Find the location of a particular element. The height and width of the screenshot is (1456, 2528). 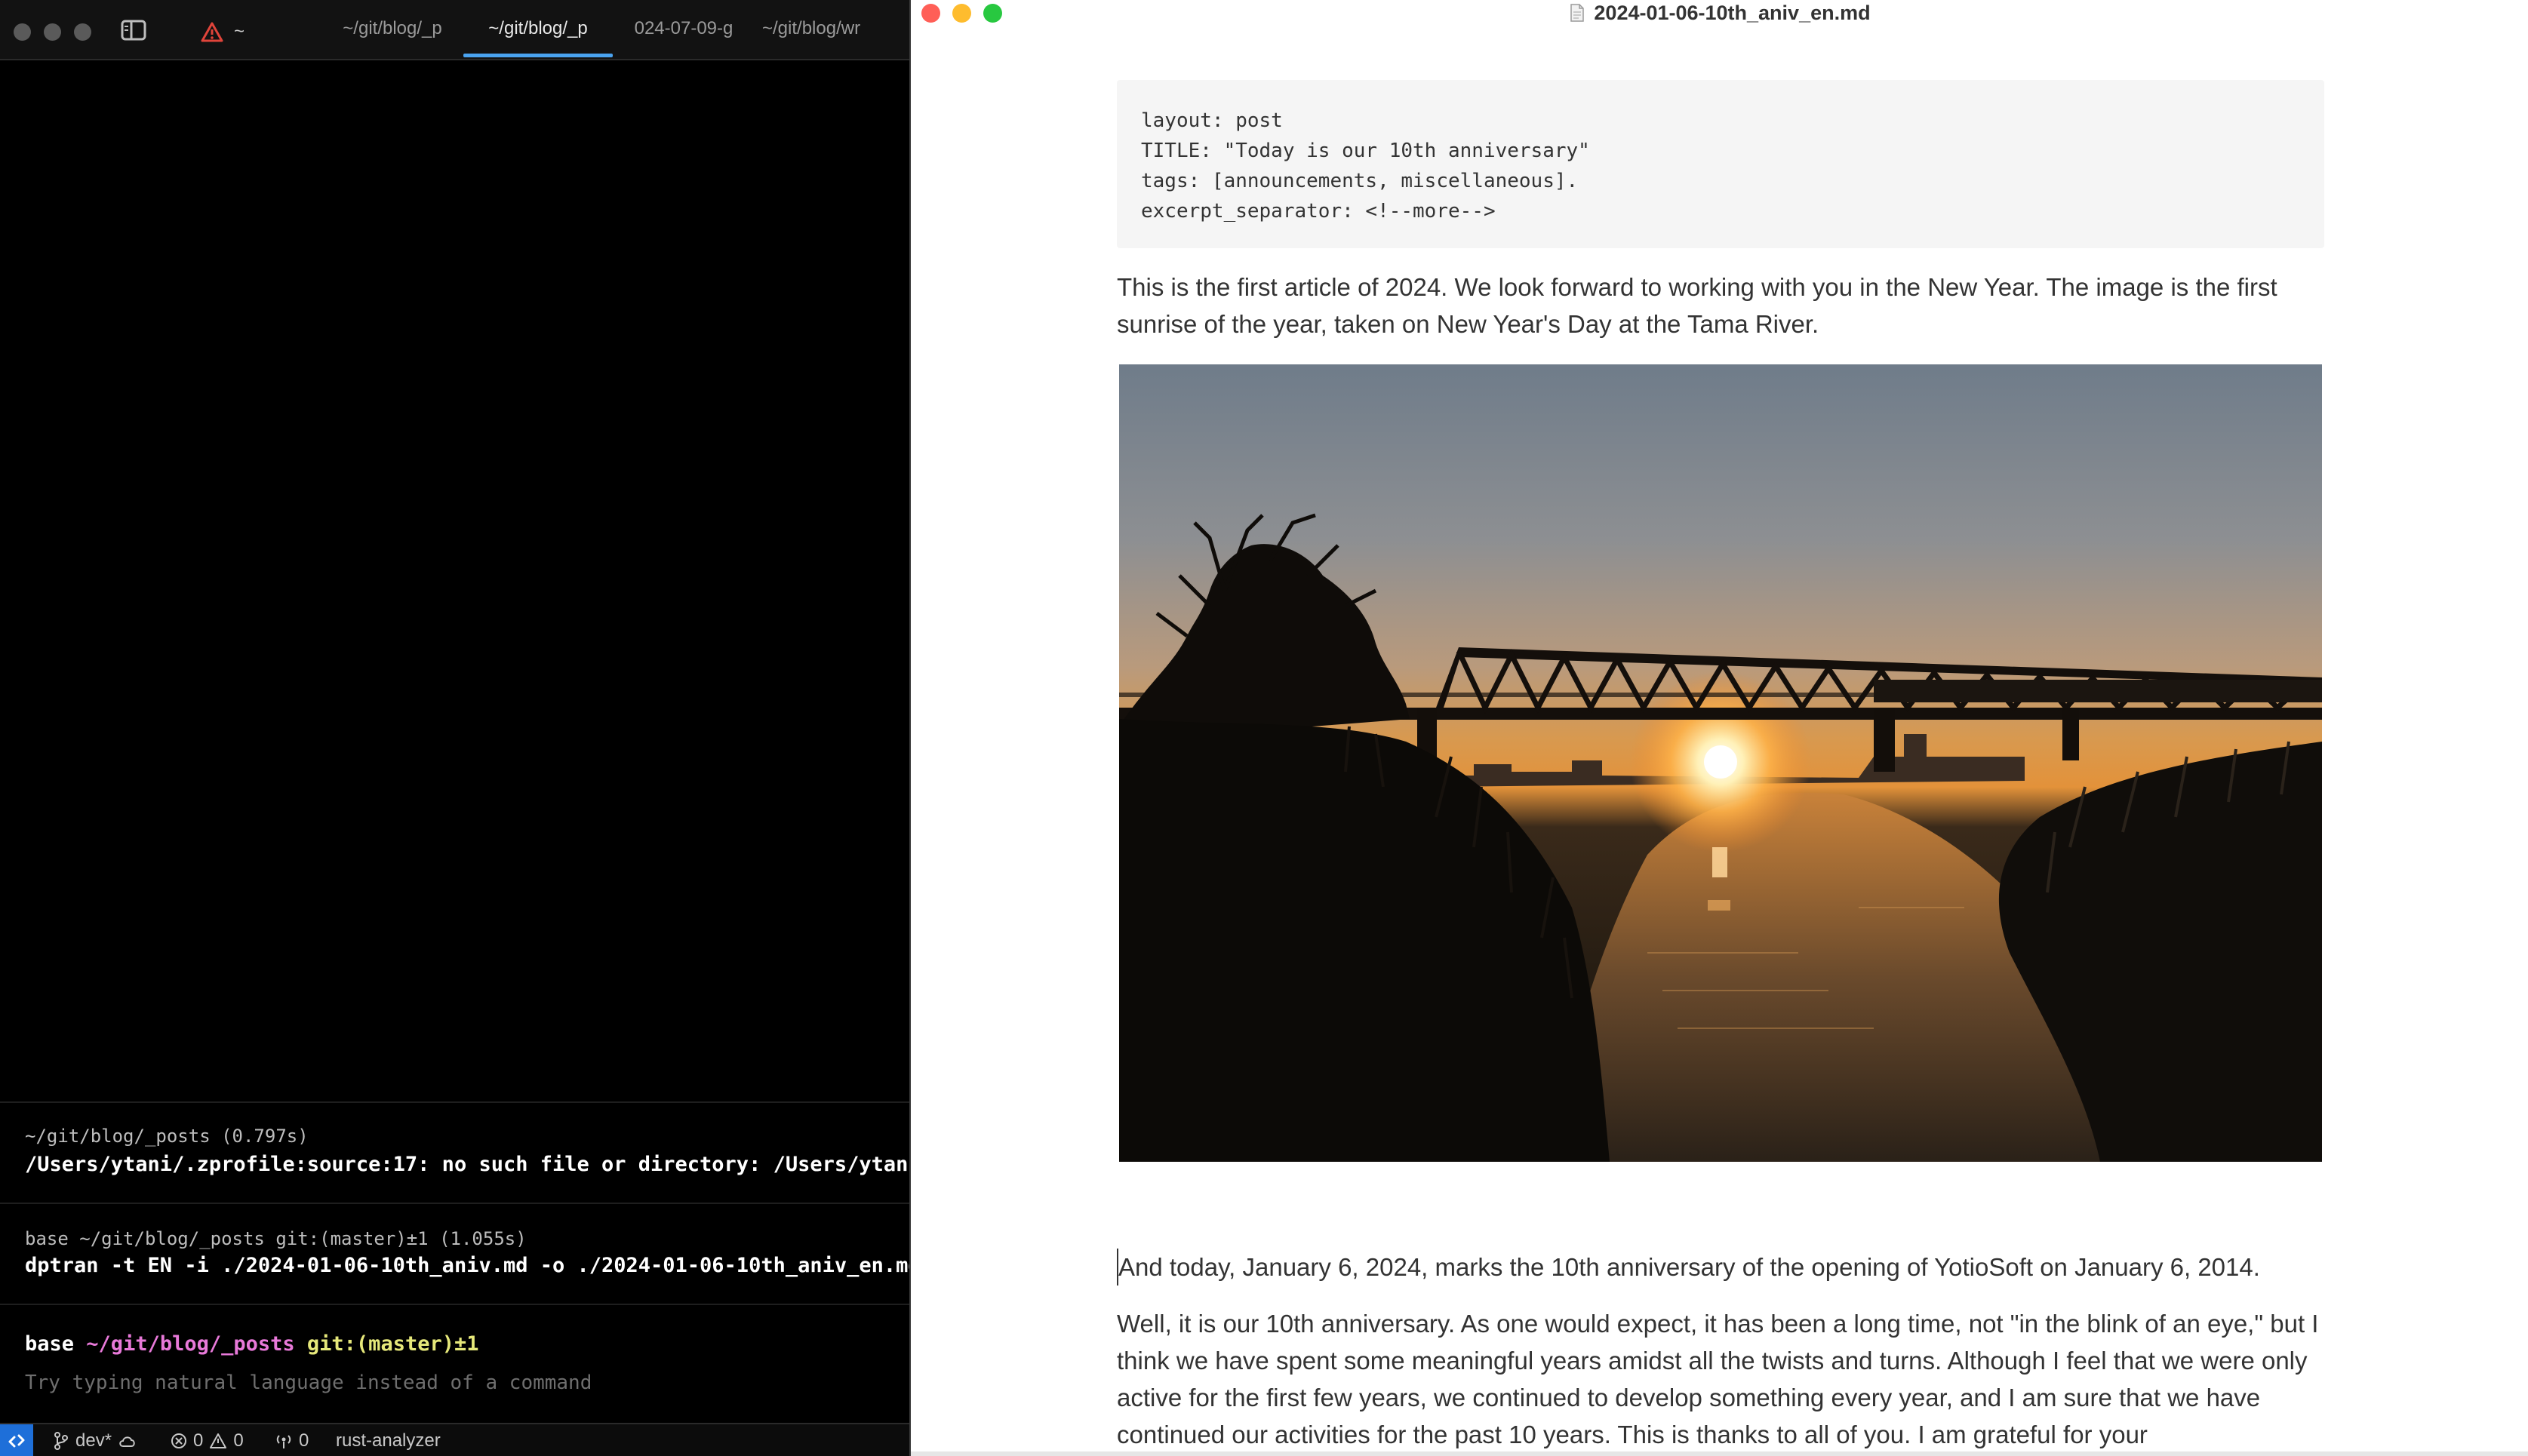

language-server-name: rust-analyzer is located at coordinates (389, 1440).